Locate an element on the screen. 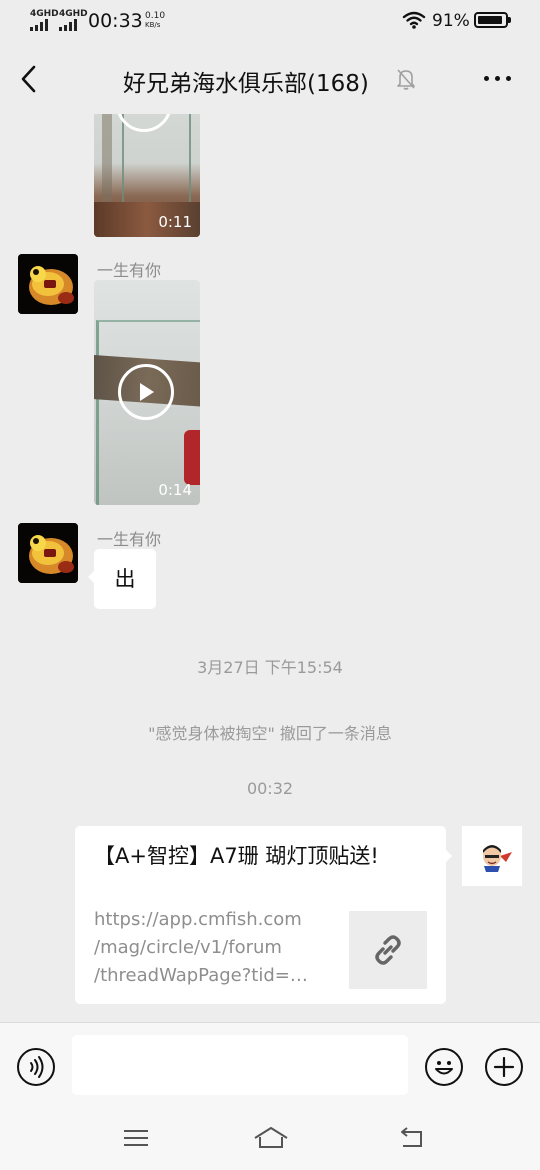  signal-sim2: 4GHD is located at coordinates (73, 20).